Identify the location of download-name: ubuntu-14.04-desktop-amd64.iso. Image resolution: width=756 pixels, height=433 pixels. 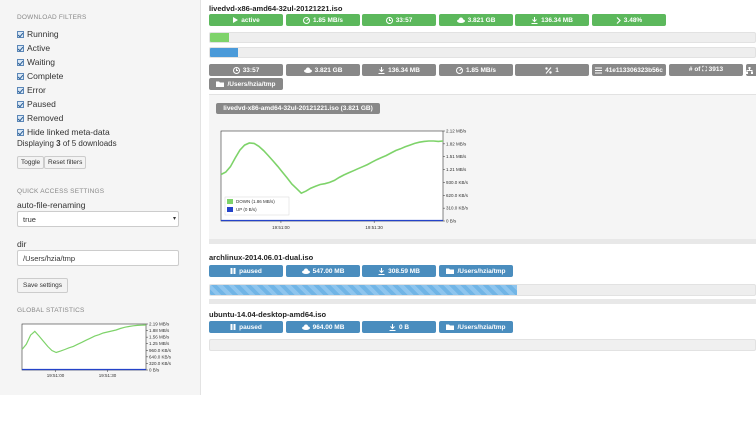
(267, 314).